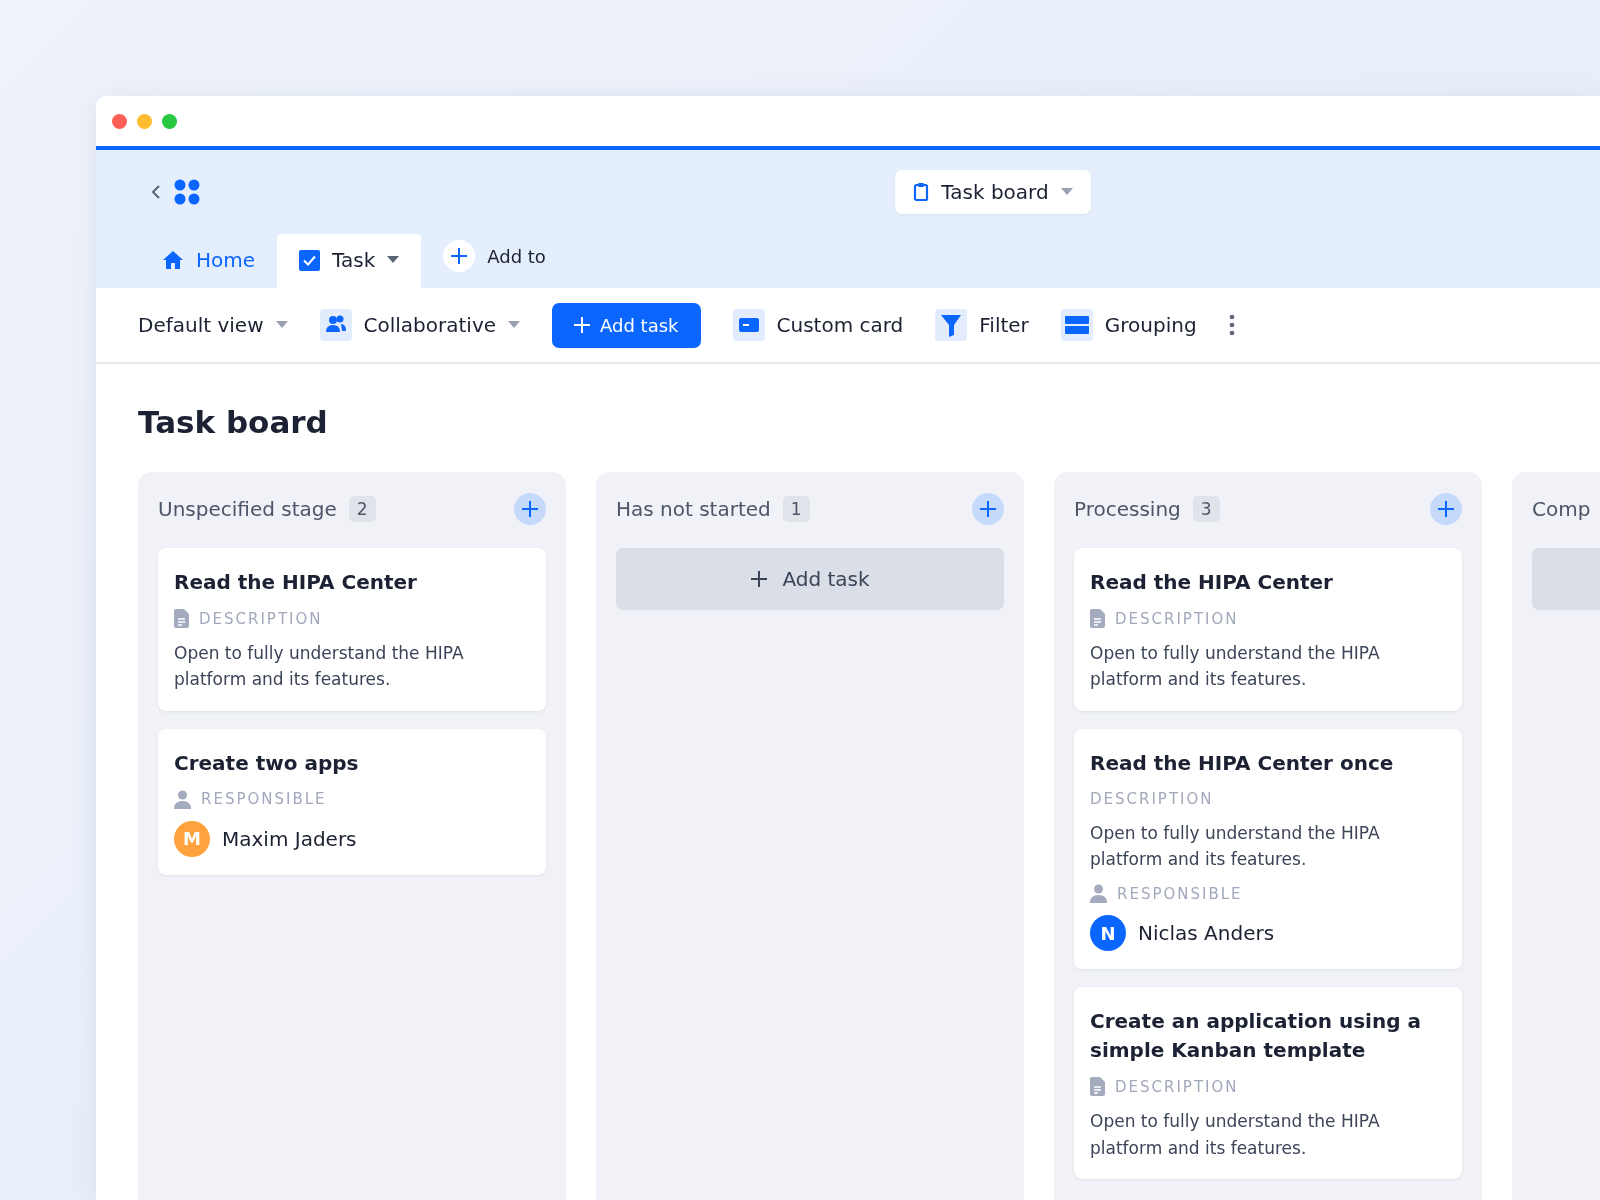 The height and width of the screenshot is (1200, 1600). Describe the element at coordinates (310, 260) in the screenshot. I see `checkbox-icon` at that location.